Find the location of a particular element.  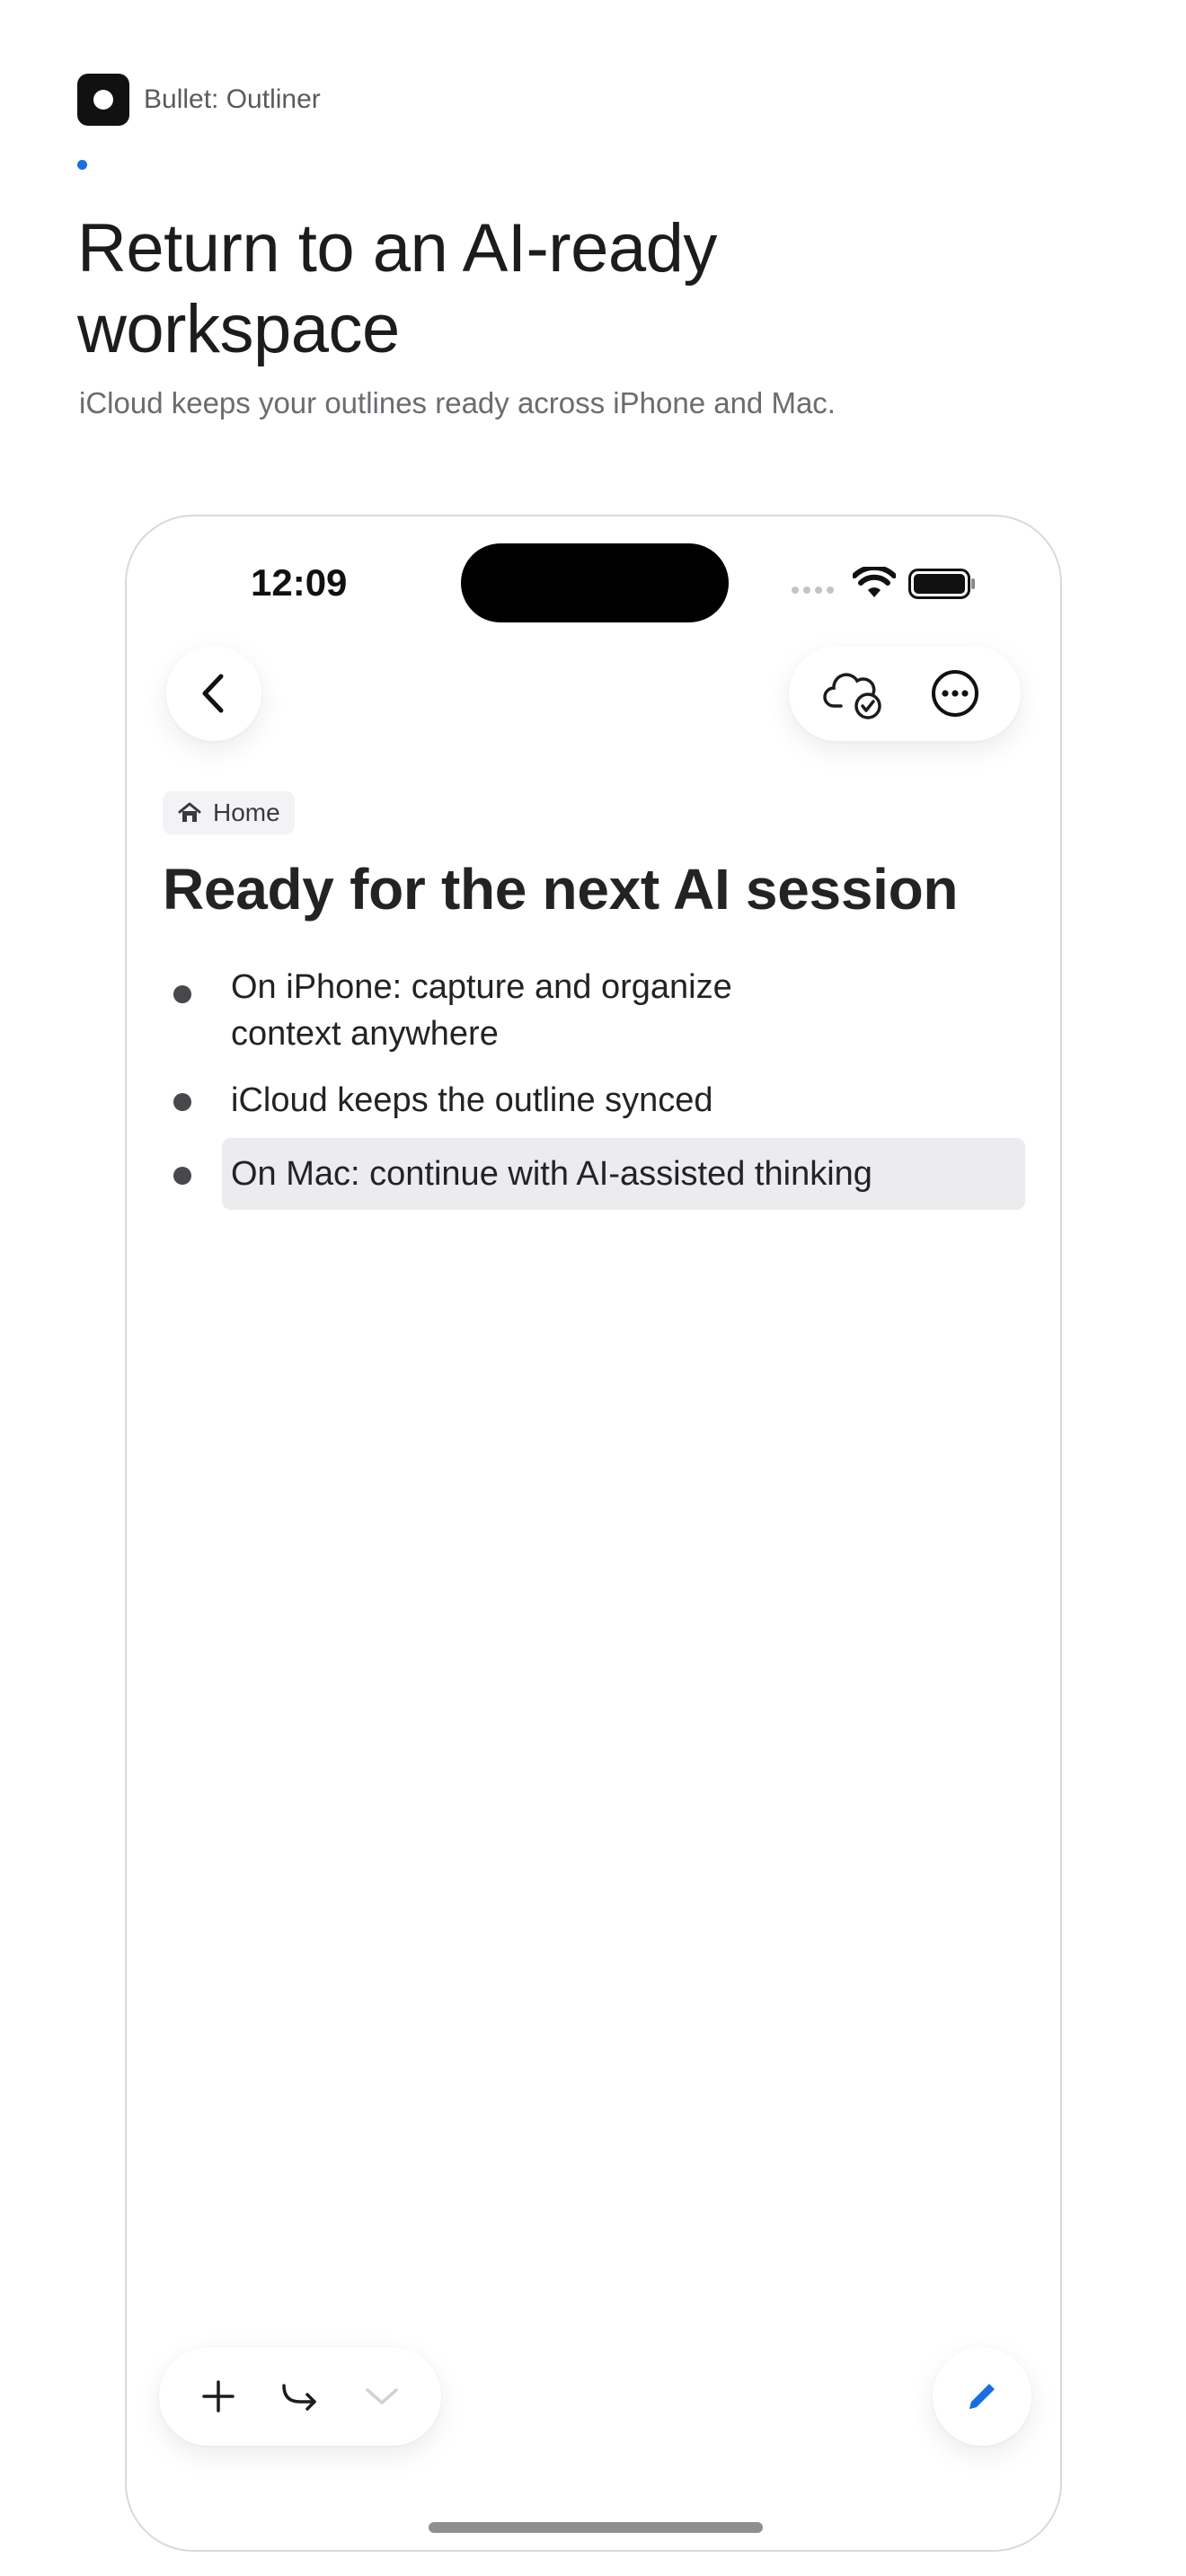

home-indicator is located at coordinates (596, 2527).